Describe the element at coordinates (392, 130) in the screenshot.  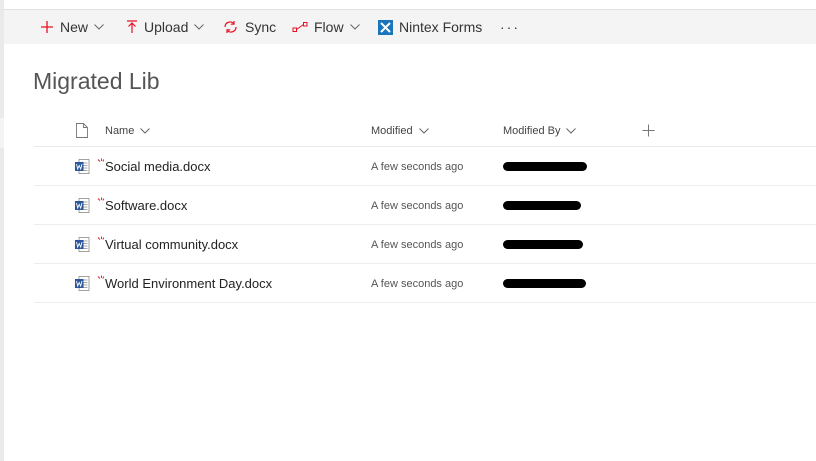
I see `column-header-modified-label: Modified` at that location.